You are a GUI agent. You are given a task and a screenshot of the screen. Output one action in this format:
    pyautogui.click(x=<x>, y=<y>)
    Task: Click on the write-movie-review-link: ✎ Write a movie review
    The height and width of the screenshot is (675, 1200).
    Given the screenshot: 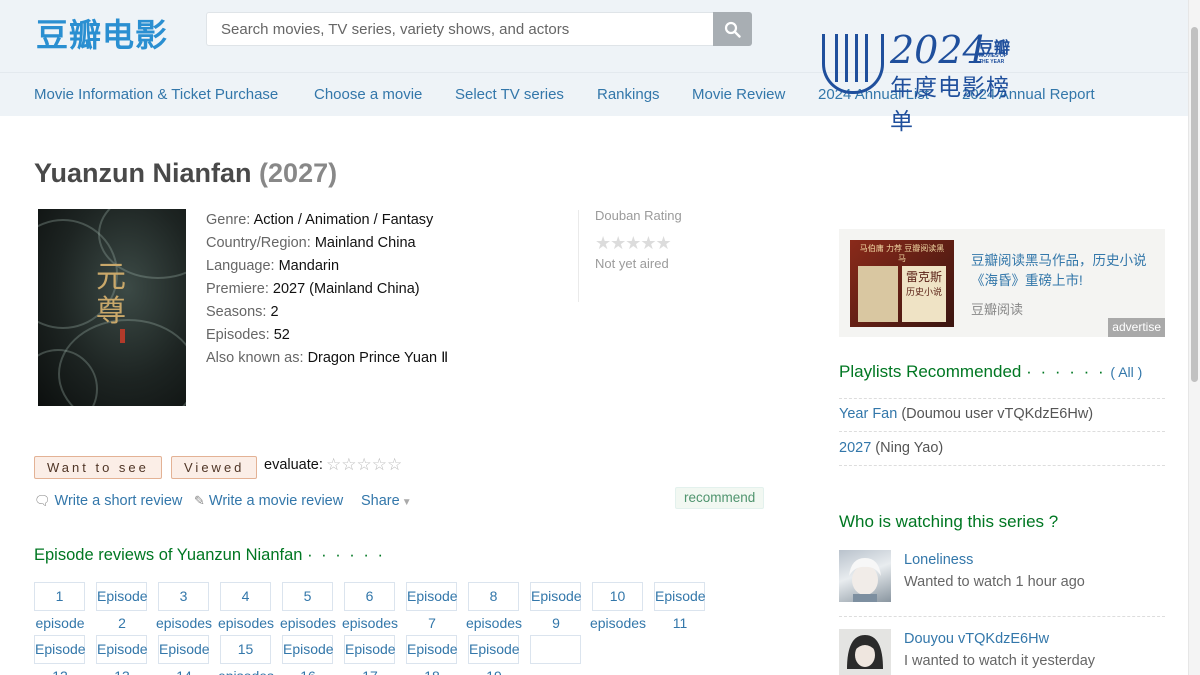 What is the action you would take?
    pyautogui.click(x=268, y=501)
    